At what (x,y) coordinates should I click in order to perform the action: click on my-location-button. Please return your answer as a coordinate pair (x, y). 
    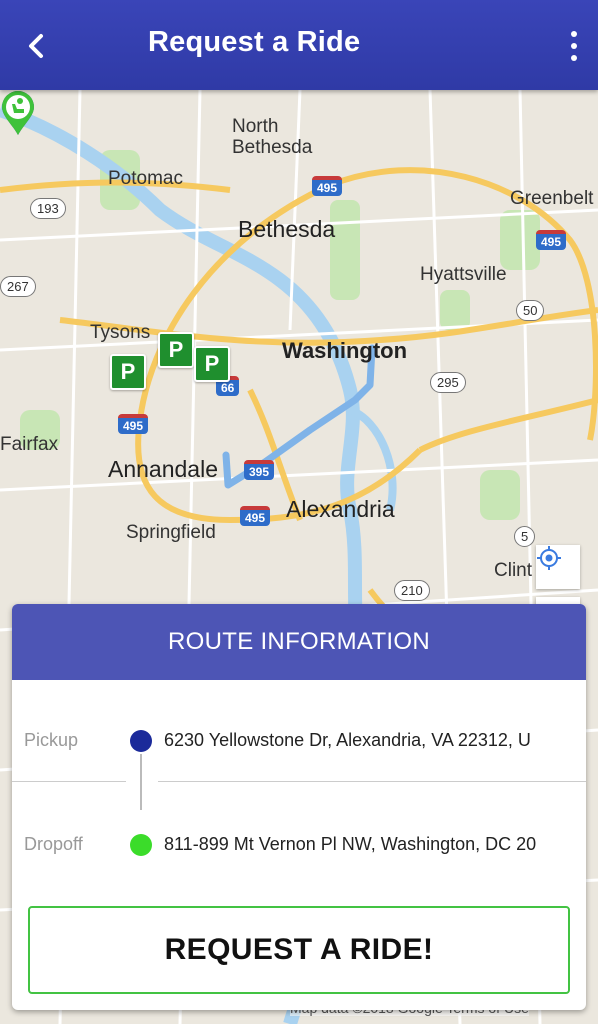
    Looking at the image, I should click on (558, 567).